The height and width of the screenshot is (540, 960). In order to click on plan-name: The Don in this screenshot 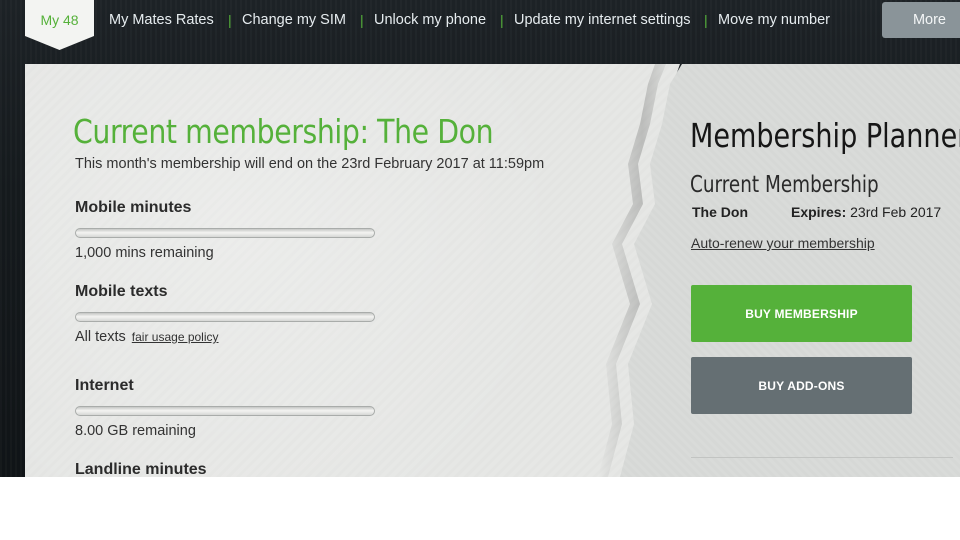, I will do `click(720, 212)`.